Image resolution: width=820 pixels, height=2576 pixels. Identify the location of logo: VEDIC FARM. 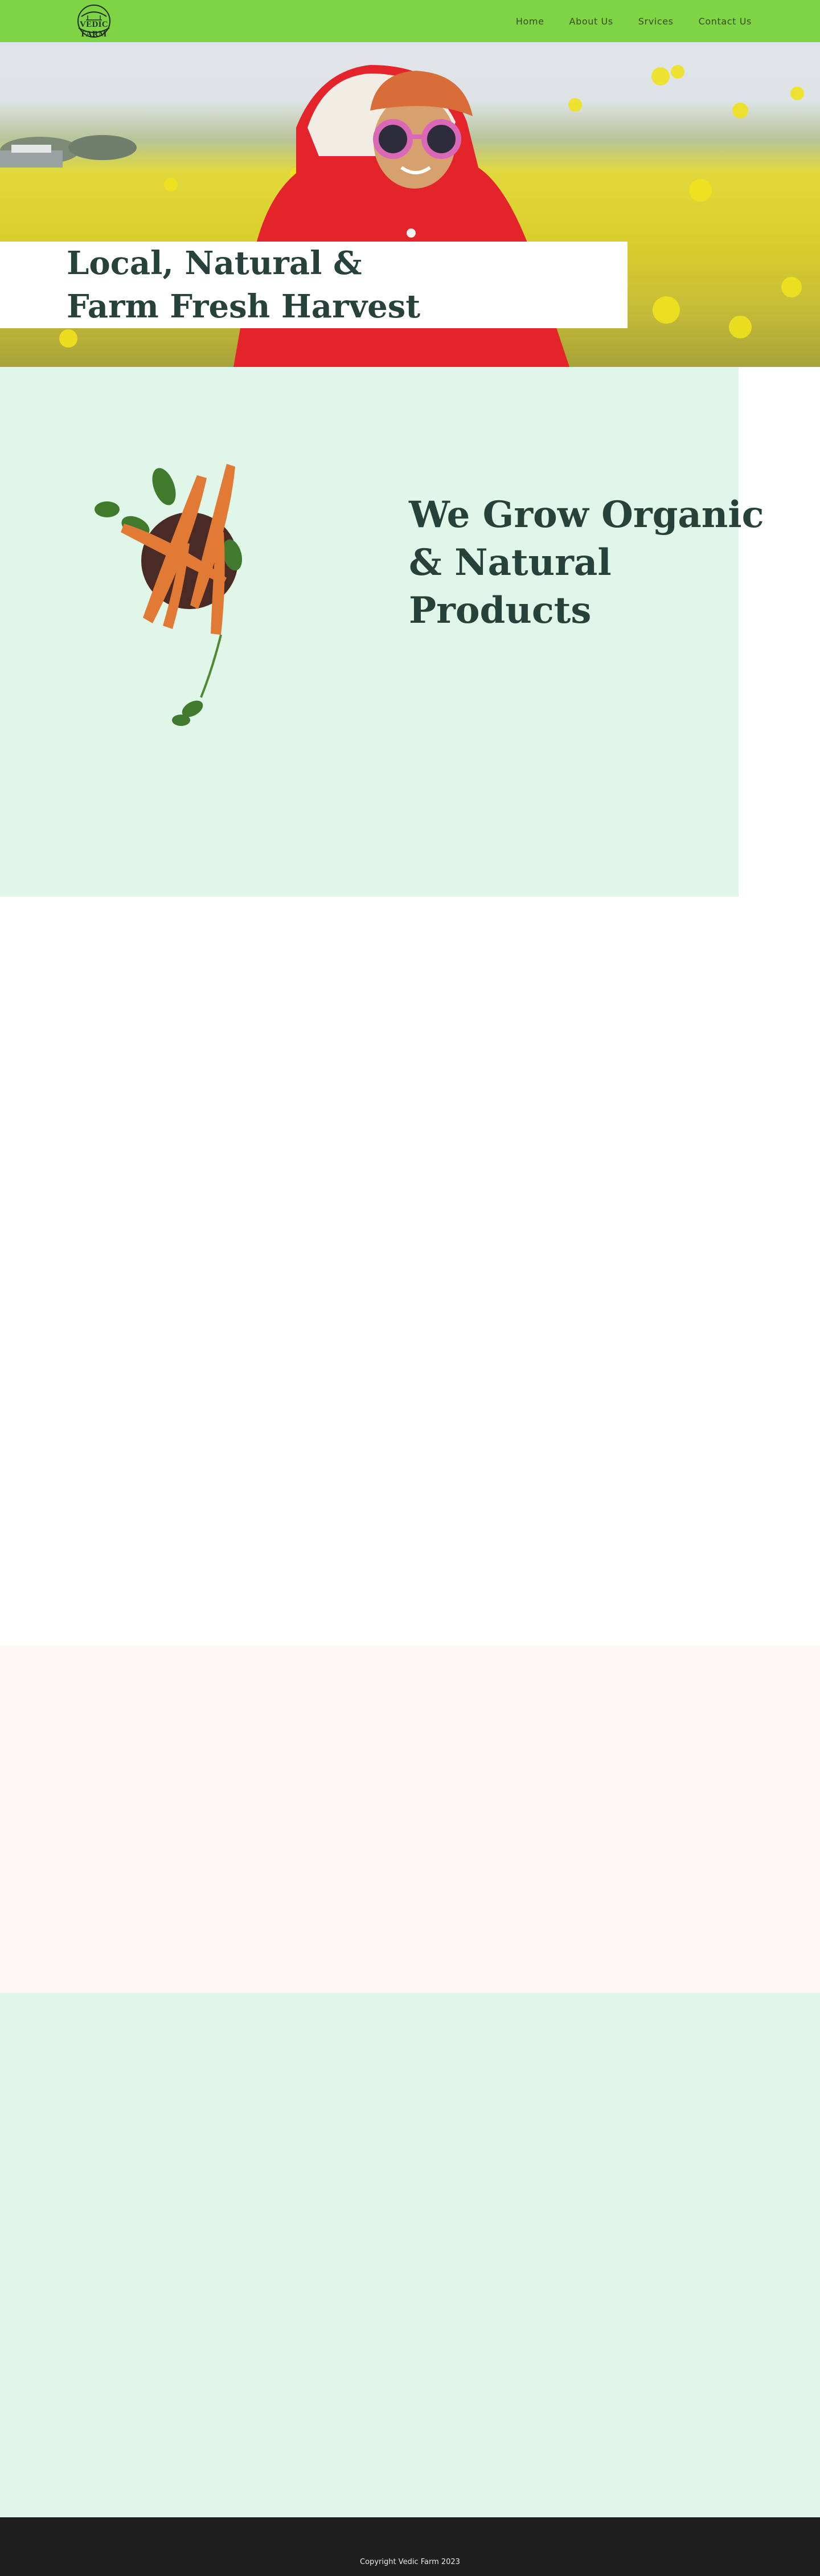
(94, 21).